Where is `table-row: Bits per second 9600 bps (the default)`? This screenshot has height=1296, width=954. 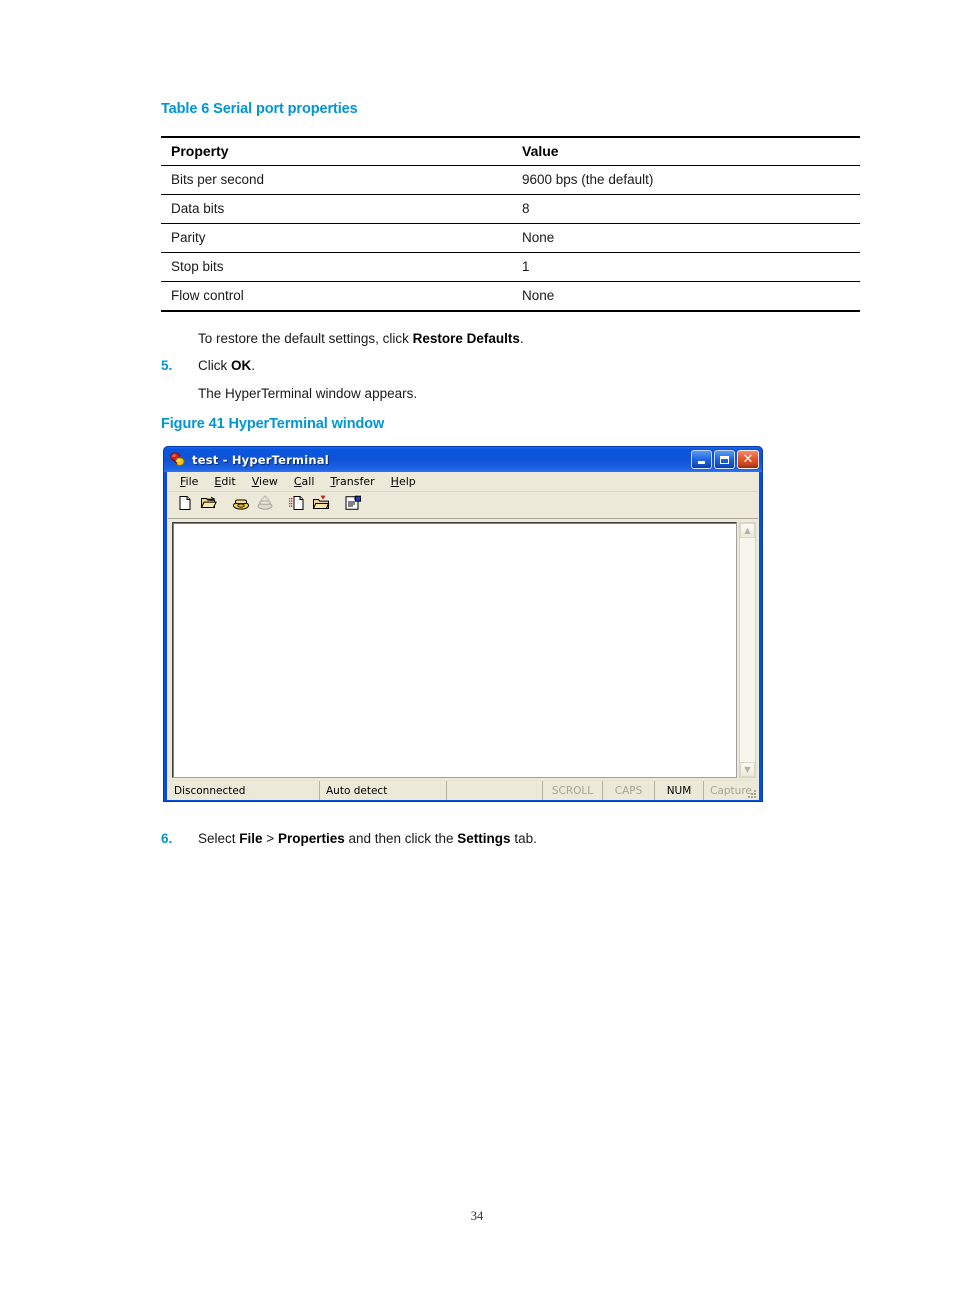
table-row: Bits per second 9600 bps (the default) is located at coordinates (510, 180).